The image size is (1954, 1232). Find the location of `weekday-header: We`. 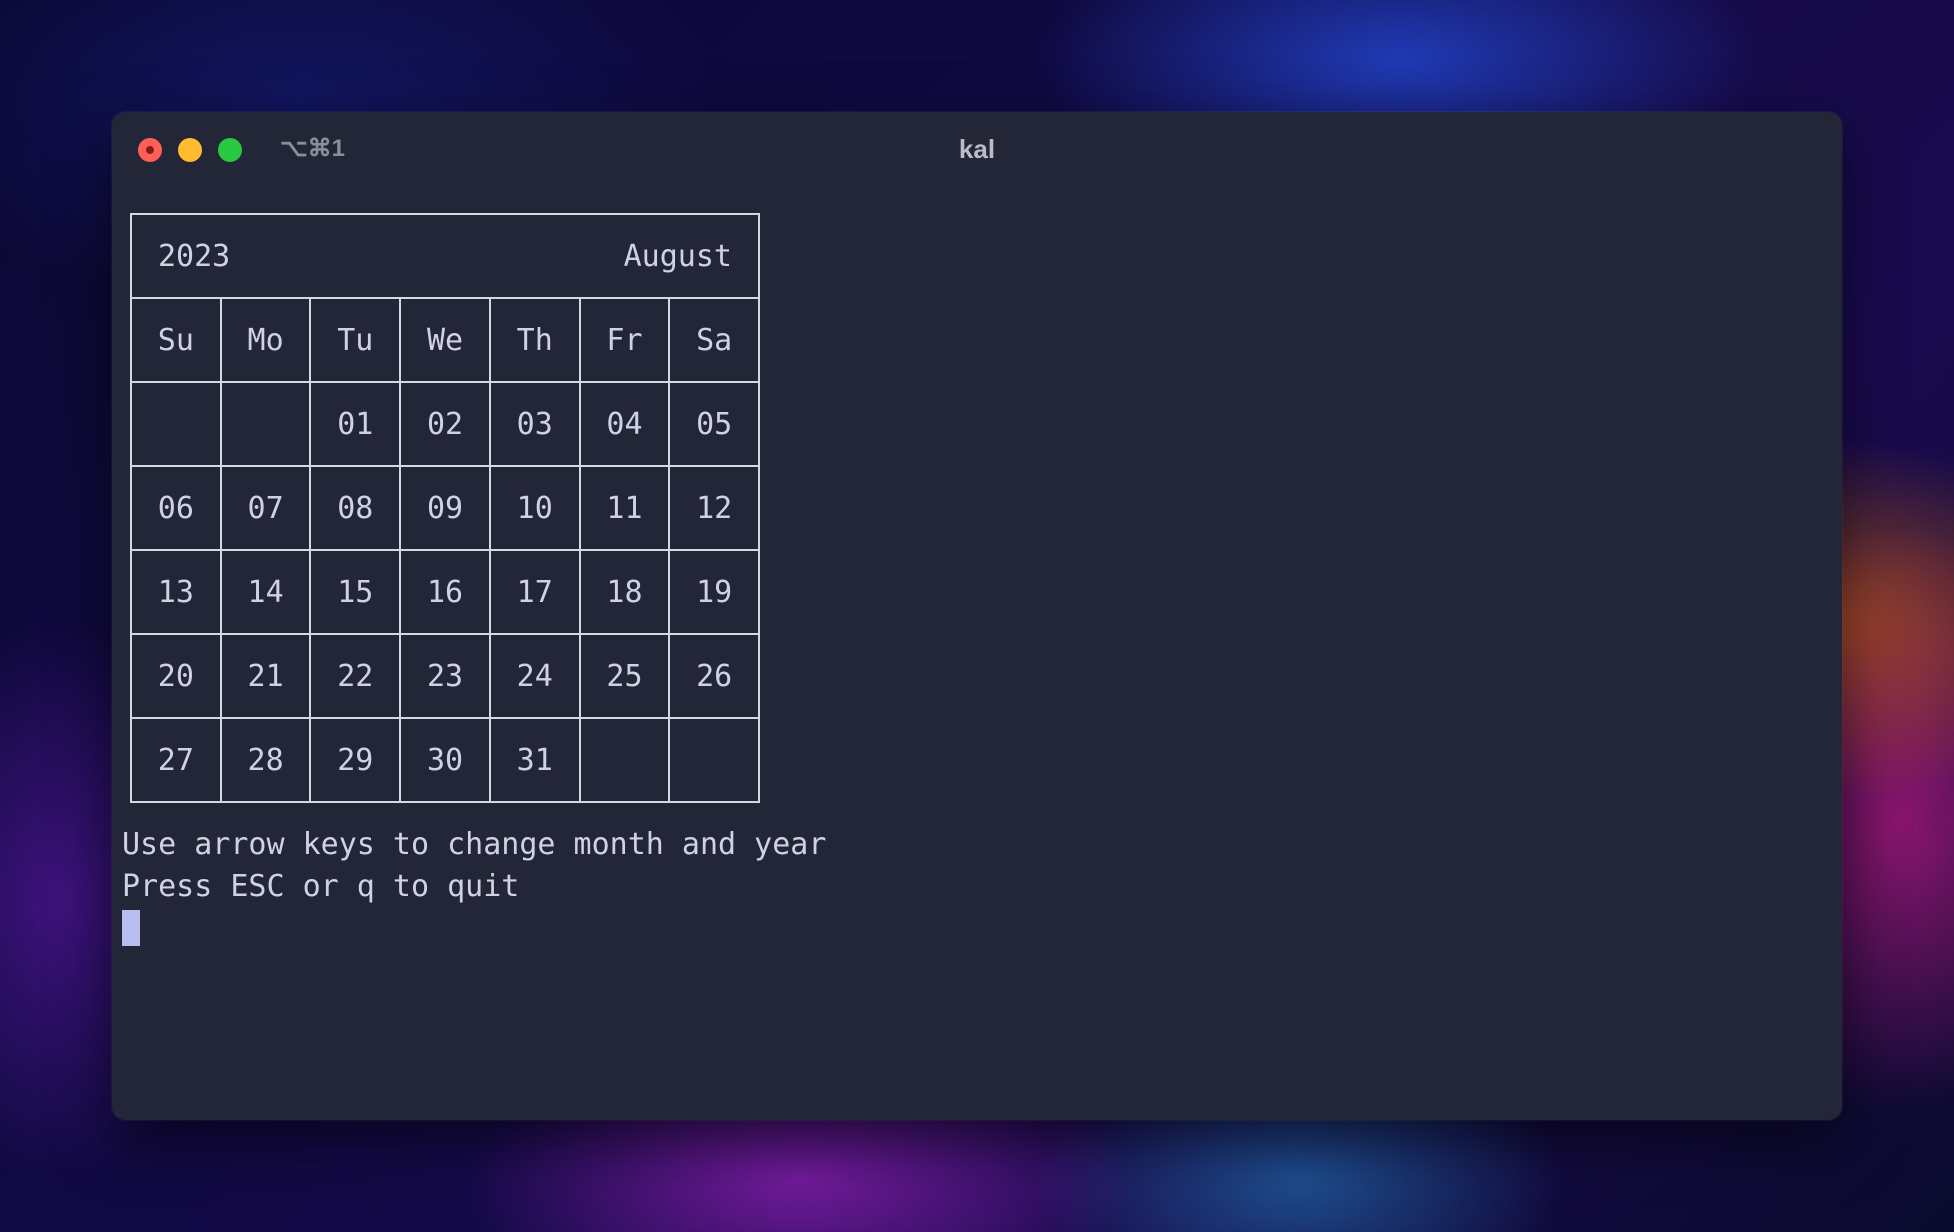

weekday-header: We is located at coordinates (446, 340).